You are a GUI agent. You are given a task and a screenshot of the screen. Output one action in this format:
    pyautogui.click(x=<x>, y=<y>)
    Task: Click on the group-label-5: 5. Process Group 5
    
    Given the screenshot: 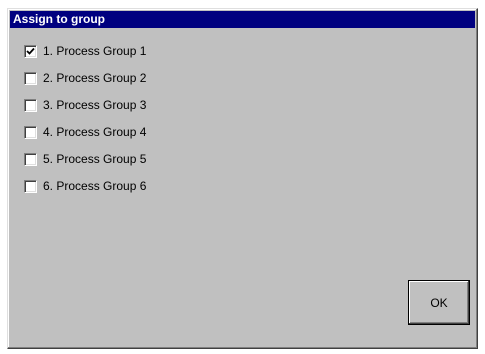 What is the action you would take?
    pyautogui.click(x=94, y=159)
    